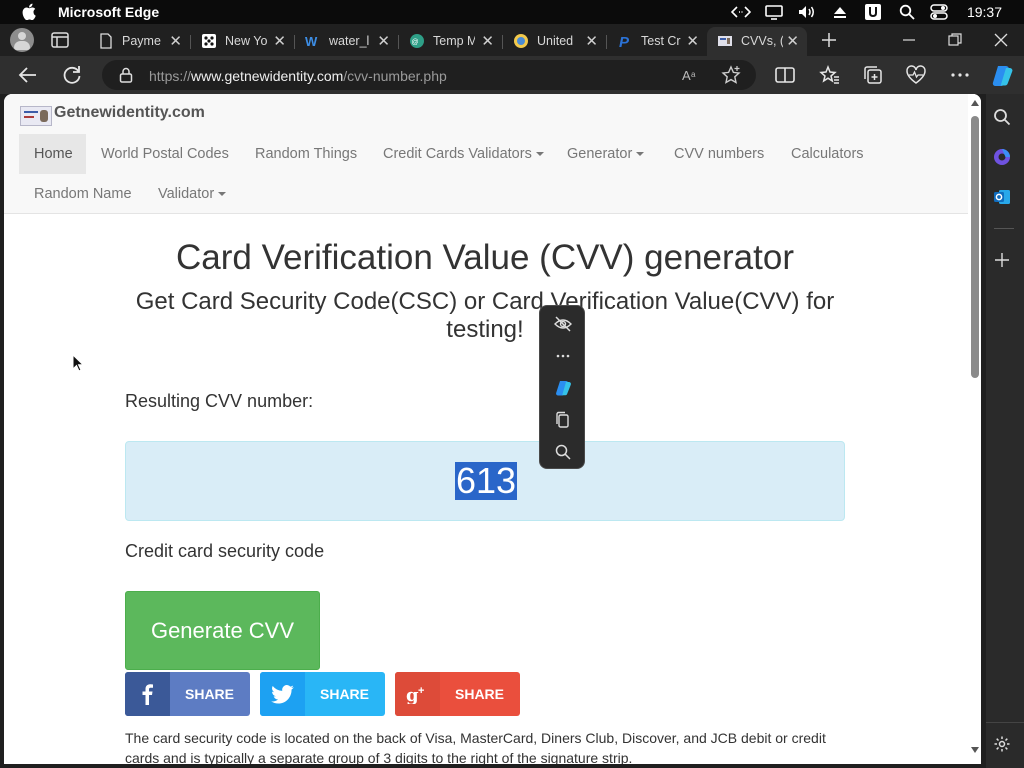  I want to click on svg-text: W, so click(311, 41).